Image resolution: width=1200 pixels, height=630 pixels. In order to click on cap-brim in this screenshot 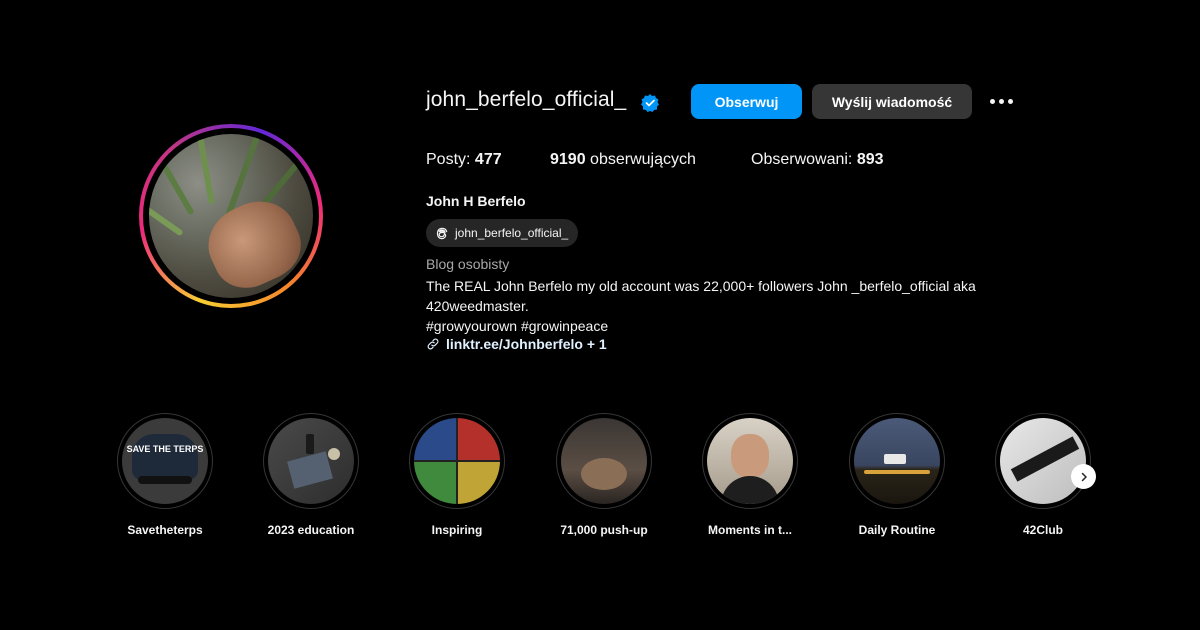, I will do `click(165, 480)`.